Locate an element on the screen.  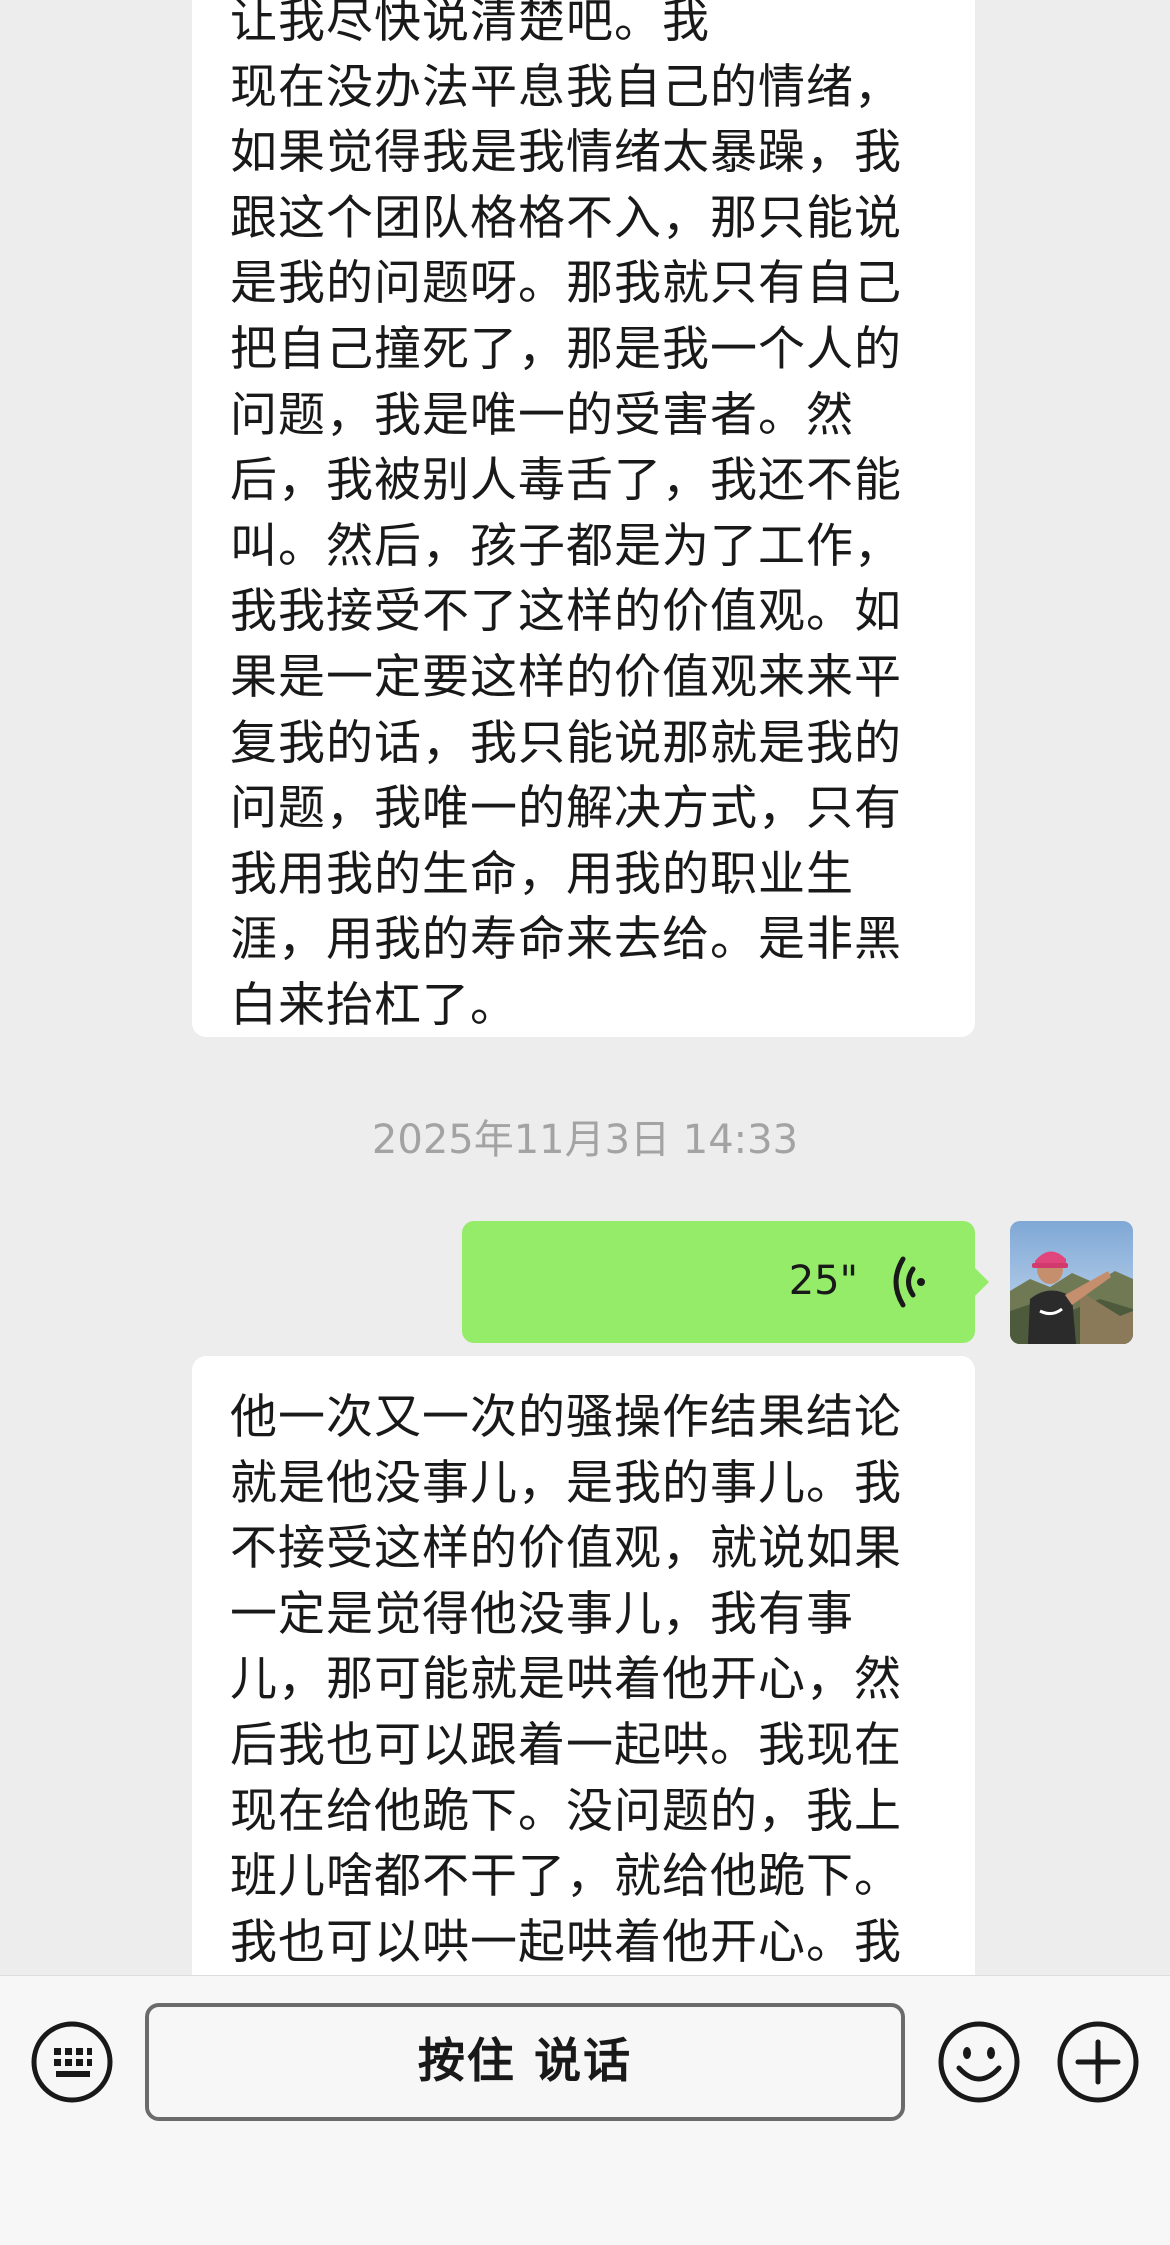
hold-to-talk-button: 按住 说话 is located at coordinates (525, 2062).